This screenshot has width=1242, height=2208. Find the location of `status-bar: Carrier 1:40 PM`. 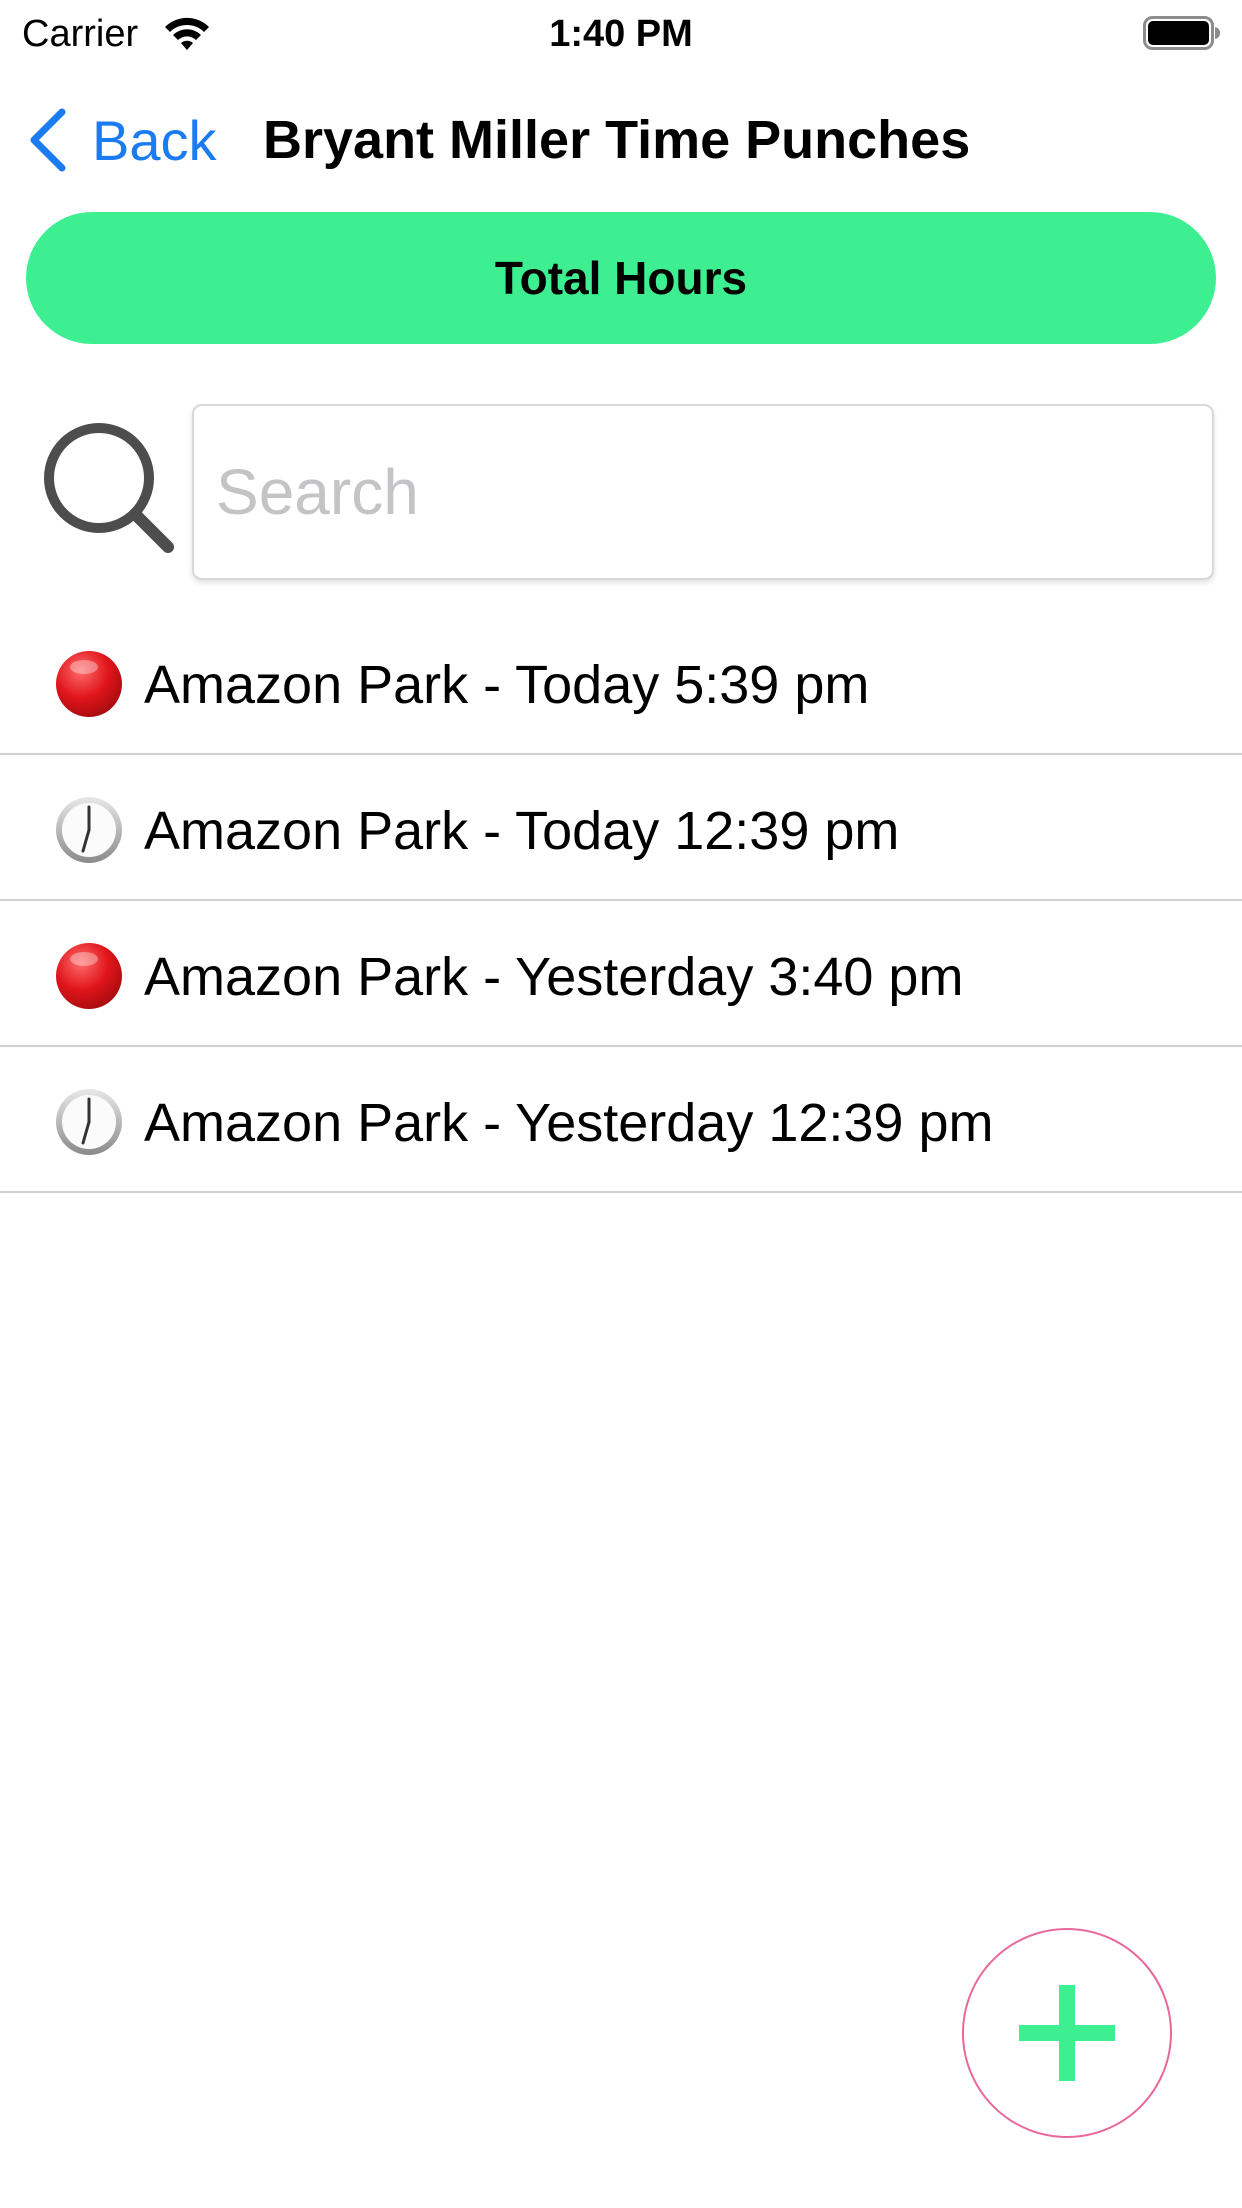

status-bar: Carrier 1:40 PM is located at coordinates (621, 33).